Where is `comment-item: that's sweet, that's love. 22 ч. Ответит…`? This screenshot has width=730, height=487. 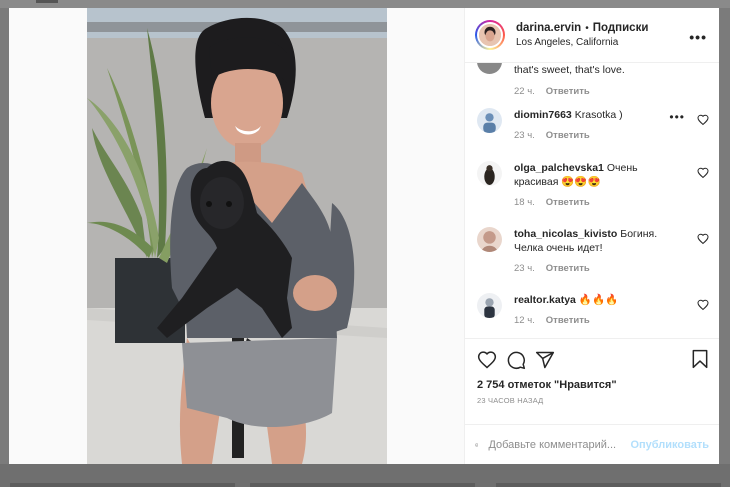
comment-item: that's sweet, that's love. 22 ч. Ответит… is located at coordinates (592, 81).